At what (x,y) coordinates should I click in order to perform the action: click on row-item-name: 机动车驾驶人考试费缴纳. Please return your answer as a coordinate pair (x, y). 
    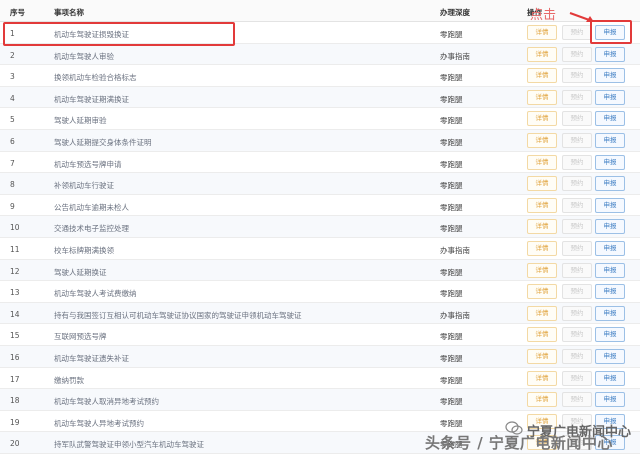
    Looking at the image, I should click on (95, 293).